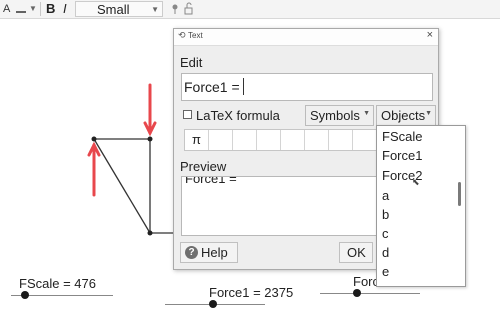 The height and width of the screenshot is (309, 500). Describe the element at coordinates (211, 181) in the screenshot. I see `preview-text: Force1 =` at that location.